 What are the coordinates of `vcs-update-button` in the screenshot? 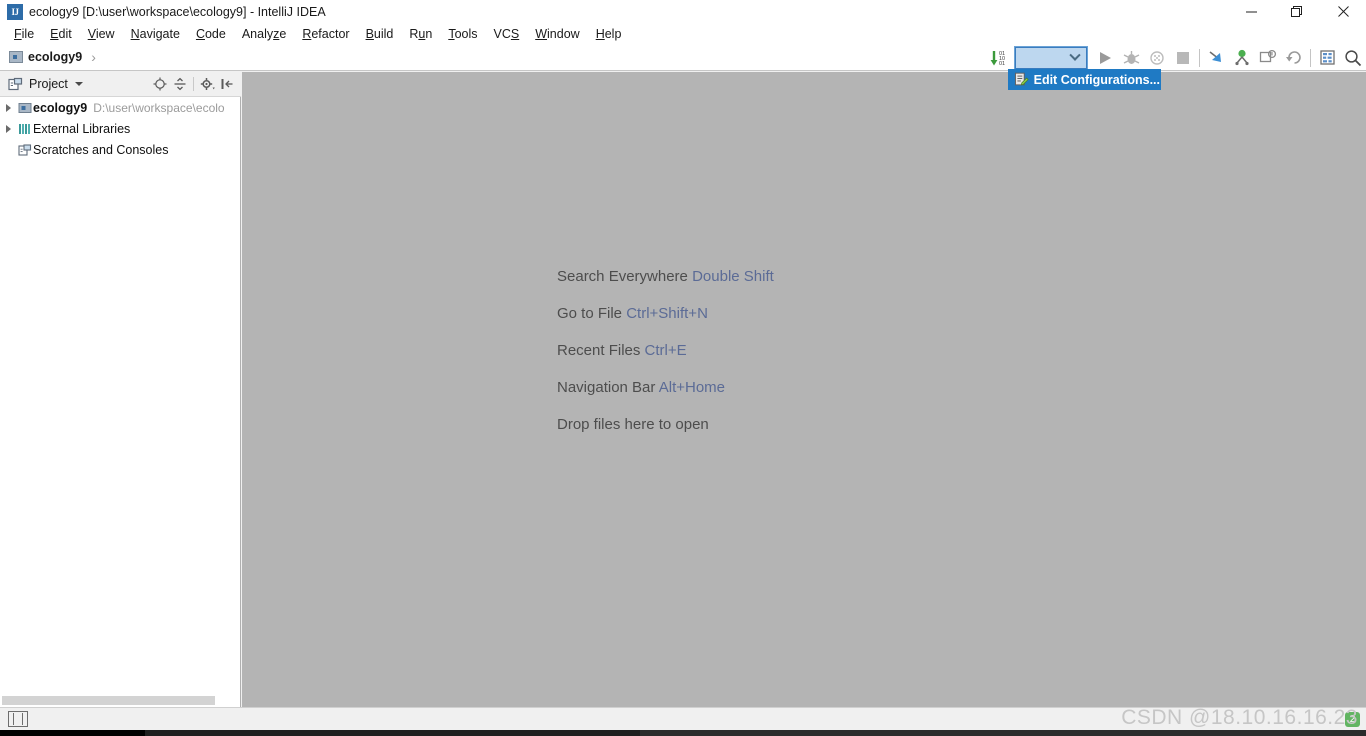 It's located at (1216, 58).